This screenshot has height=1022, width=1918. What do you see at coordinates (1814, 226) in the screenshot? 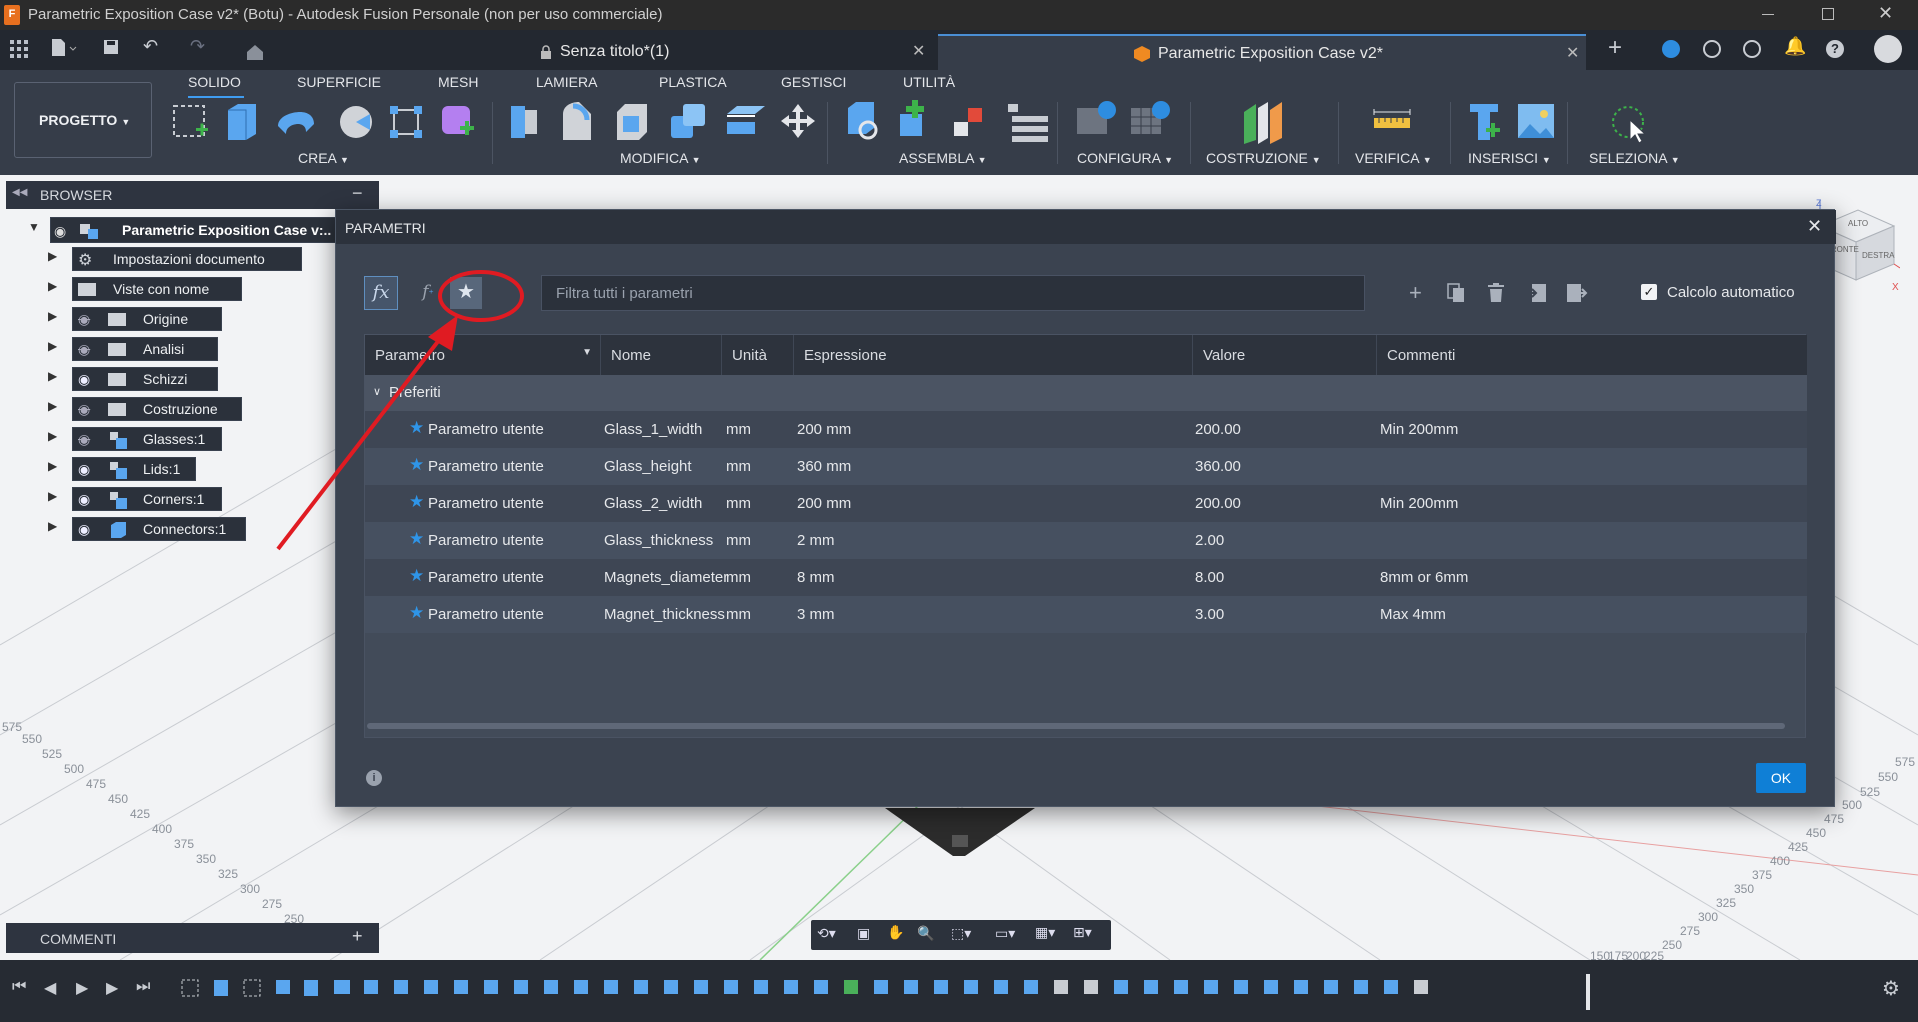
I see `close-dialog-button: ✕` at bounding box center [1814, 226].